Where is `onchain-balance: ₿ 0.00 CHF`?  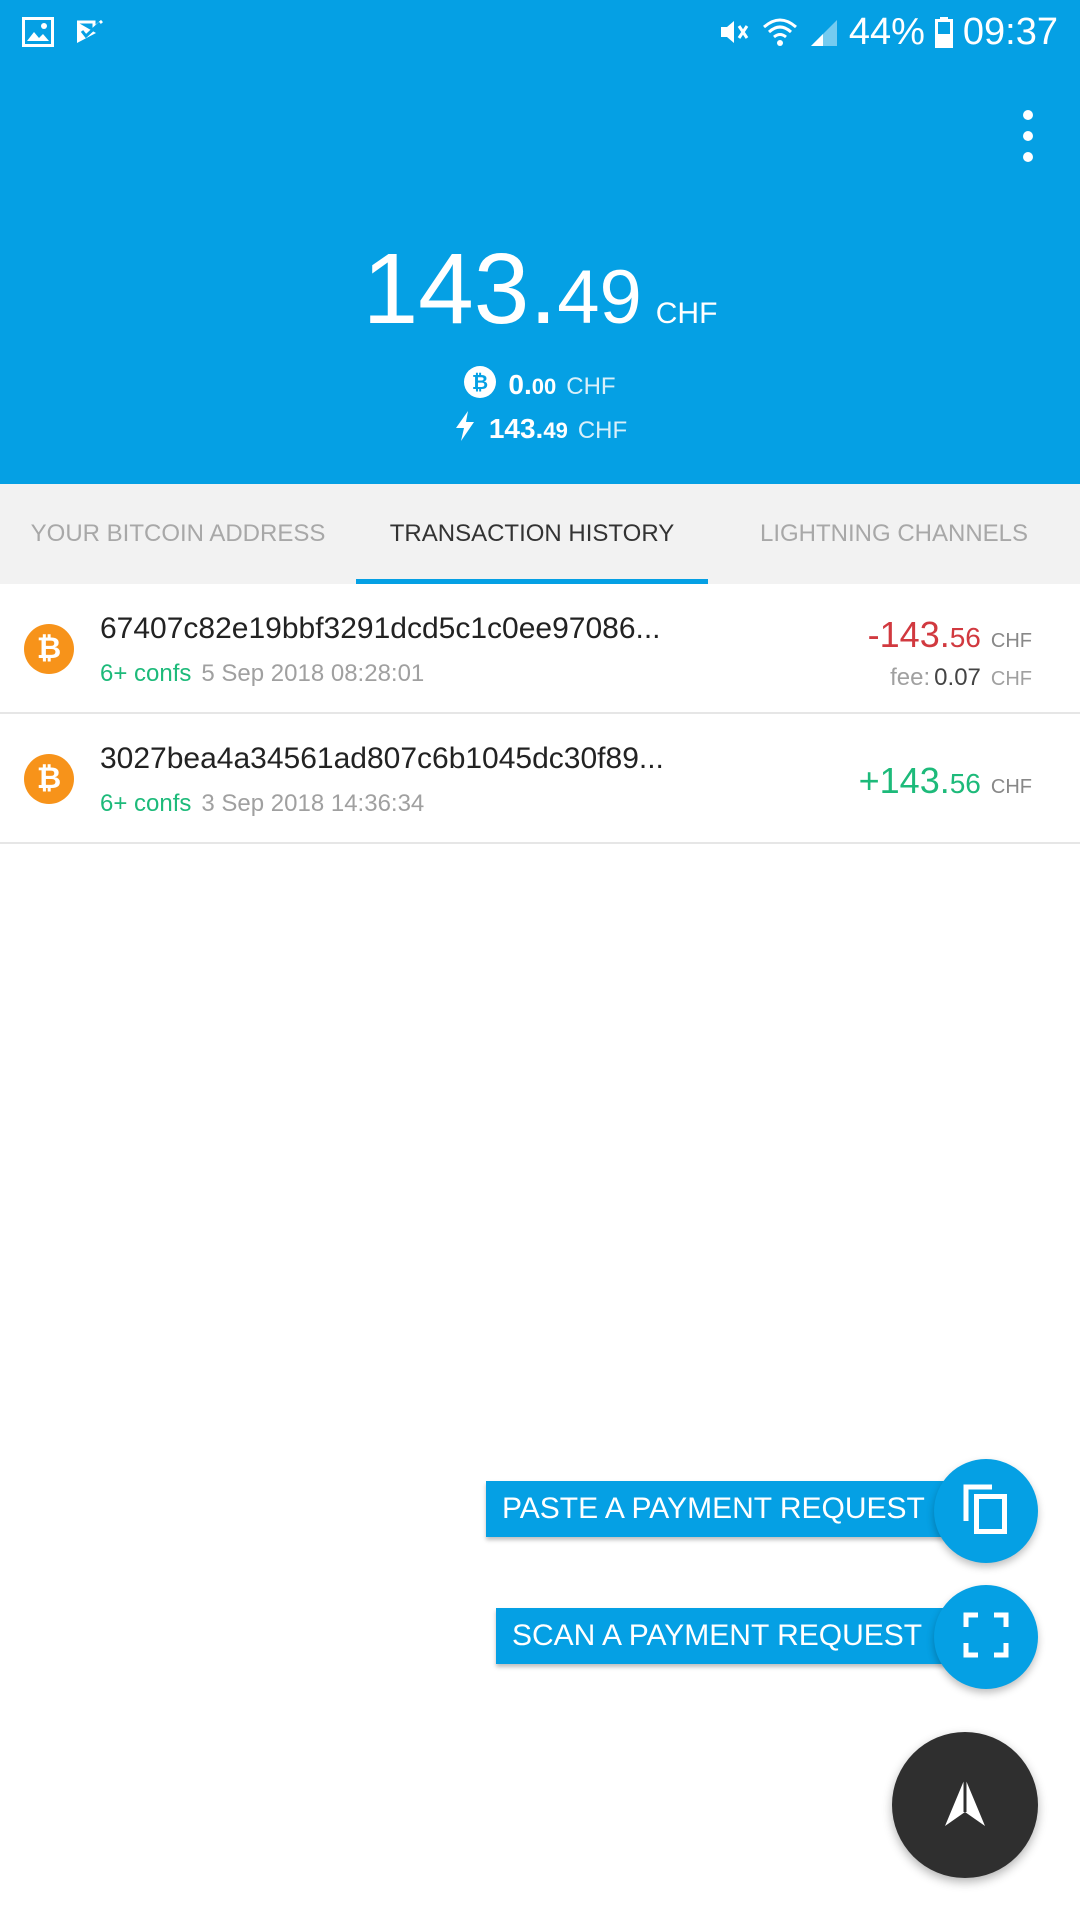 onchain-balance: ₿ 0.00 CHF is located at coordinates (540, 384).